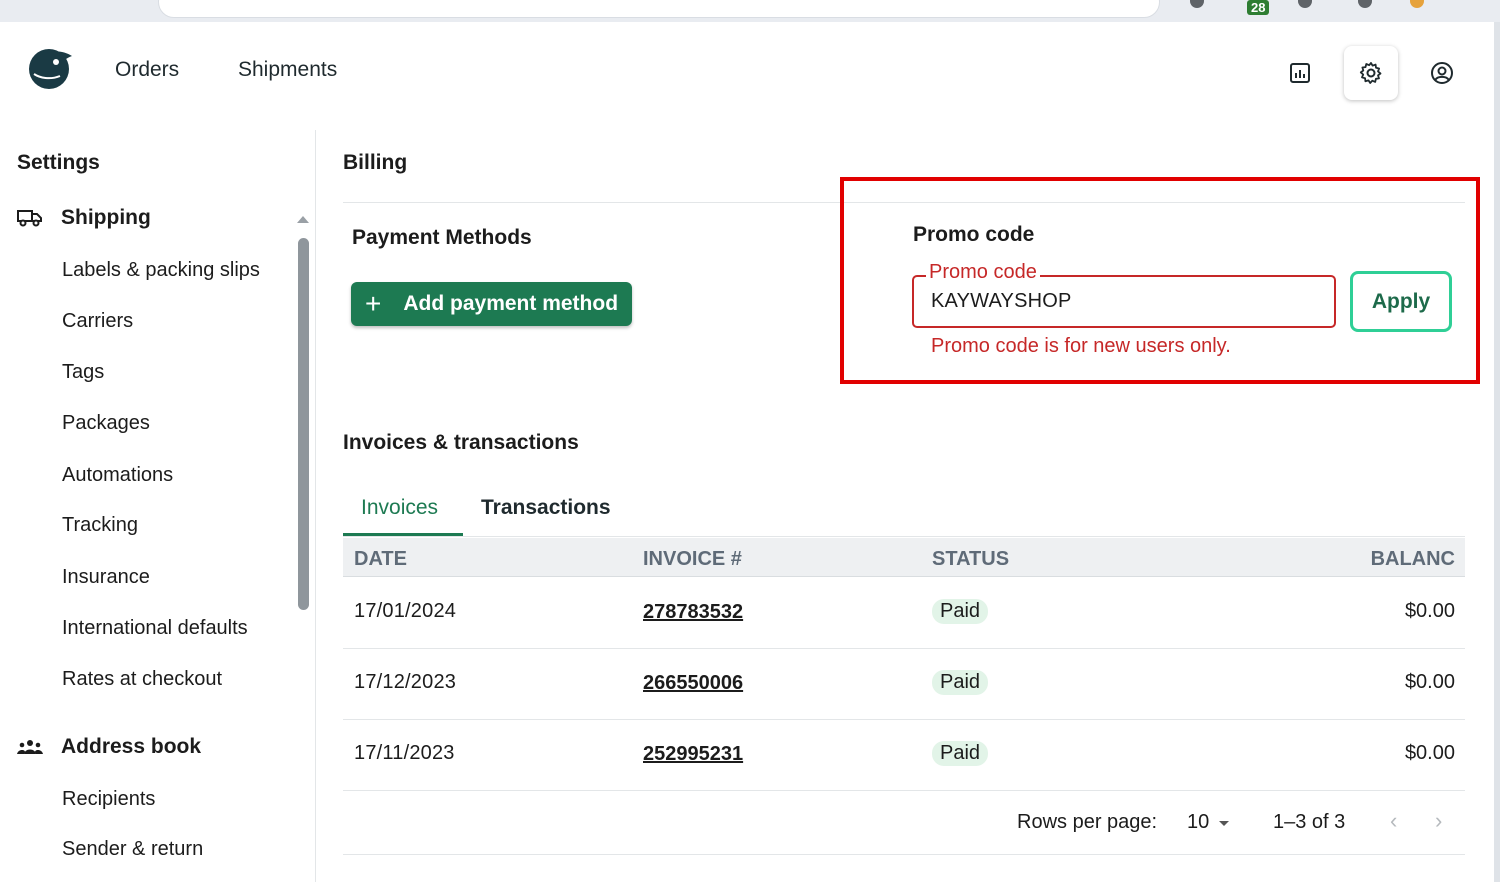  Describe the element at coordinates (693, 683) in the screenshot. I see `invoice-number-link: 266550006` at that location.